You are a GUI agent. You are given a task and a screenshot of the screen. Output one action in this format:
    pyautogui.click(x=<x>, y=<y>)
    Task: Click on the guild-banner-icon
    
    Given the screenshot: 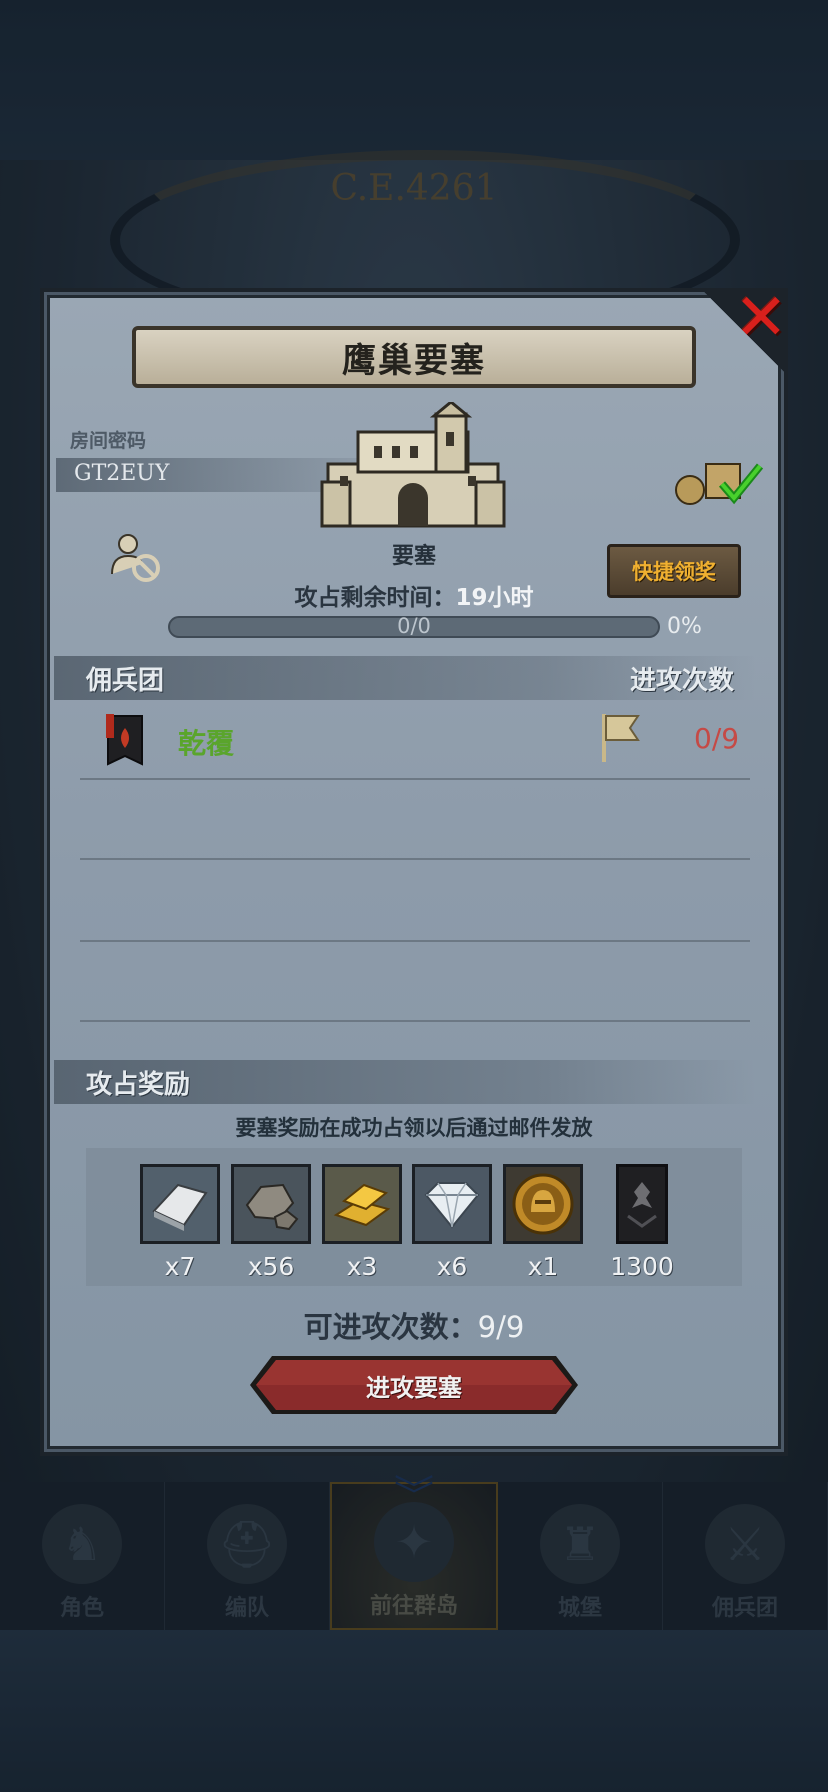 What is the action you would take?
    pyautogui.click(x=124, y=740)
    